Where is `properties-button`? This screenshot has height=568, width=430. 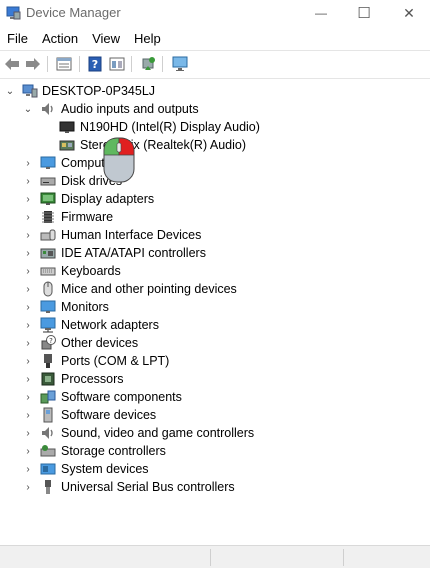
properties-button is located at coordinates (64, 64).